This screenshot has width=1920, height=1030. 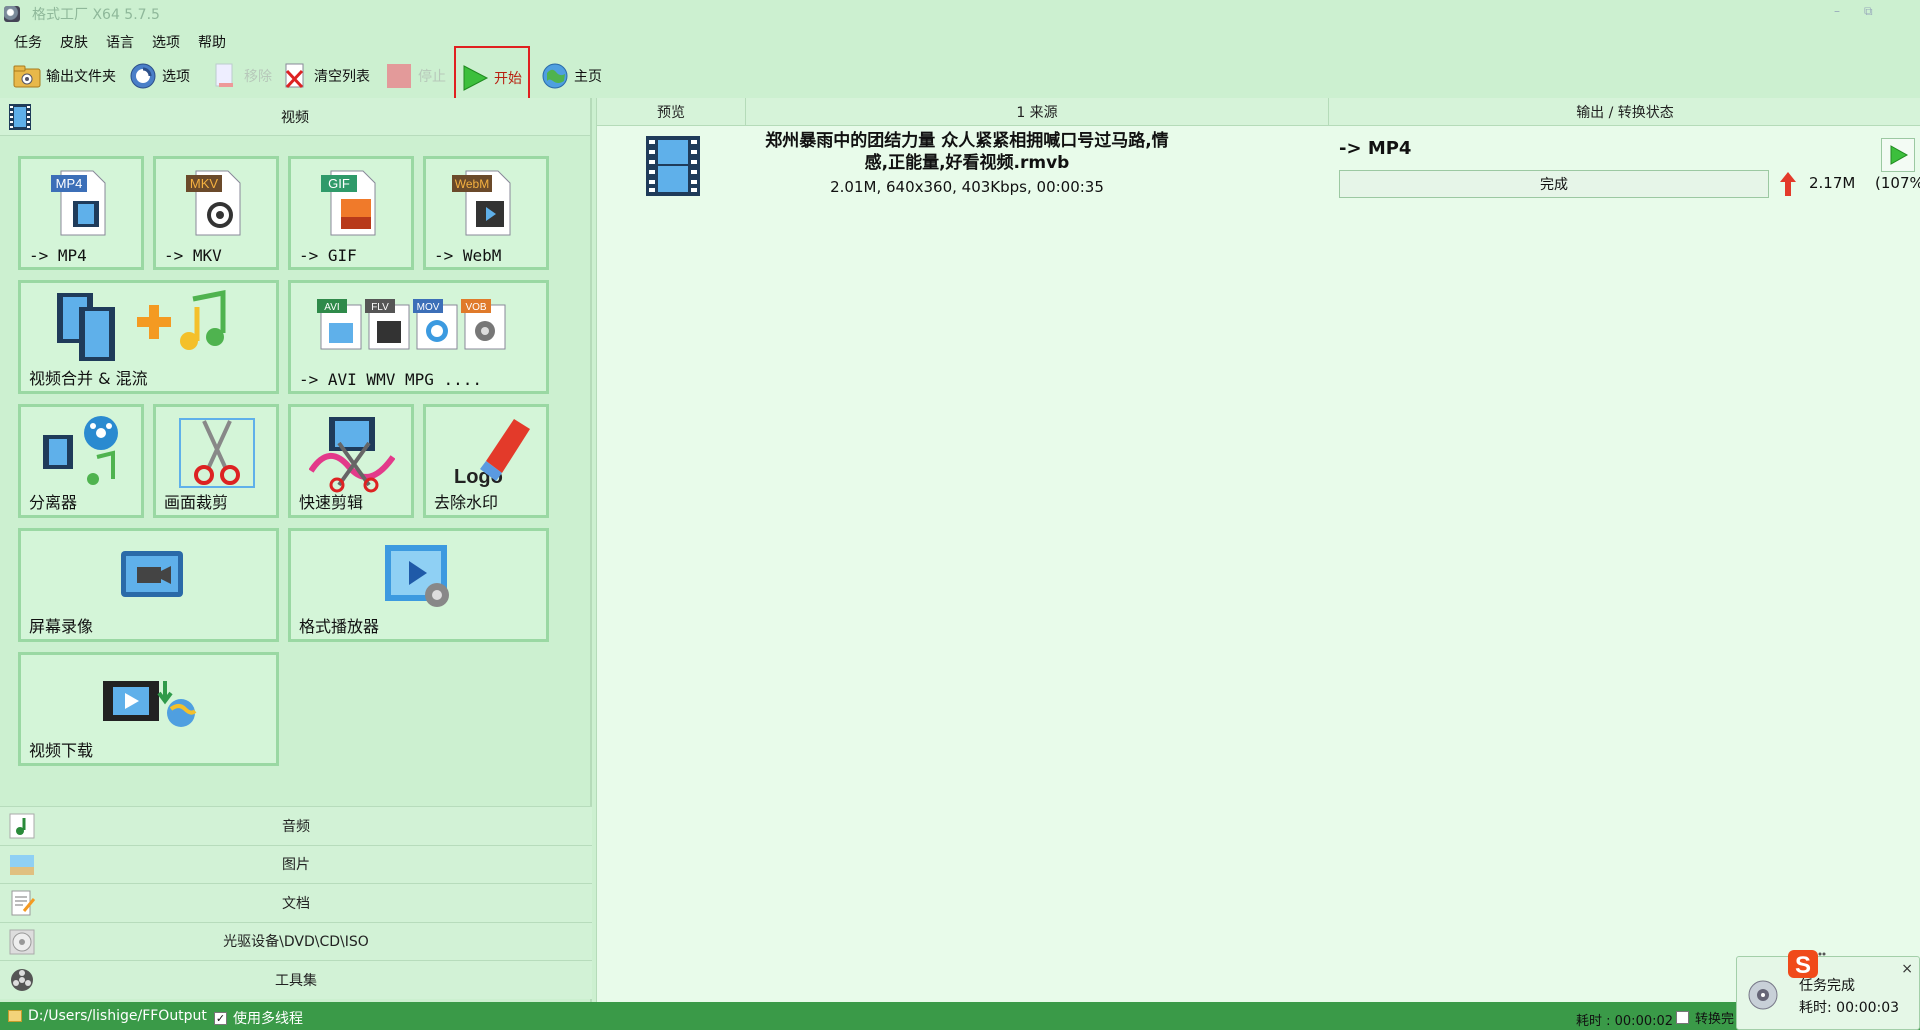 I want to click on home-button: 主页, so click(x=571, y=76).